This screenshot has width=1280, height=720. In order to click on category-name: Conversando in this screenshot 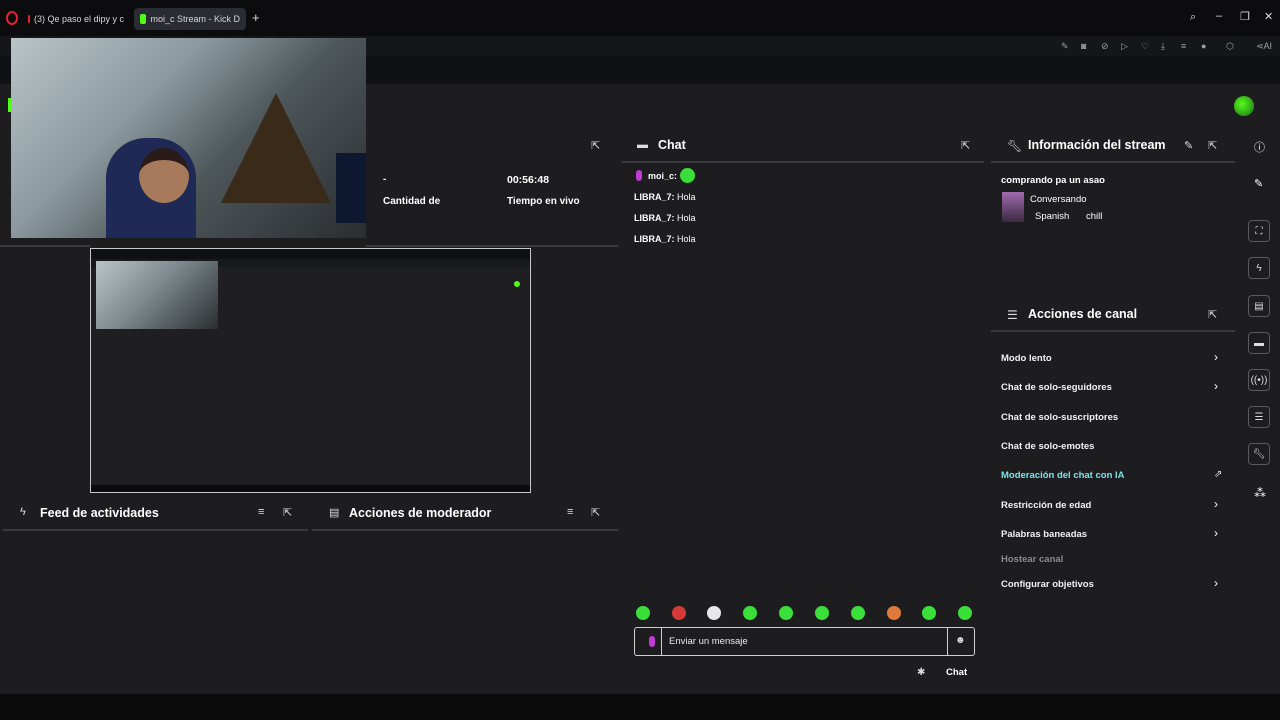, I will do `click(1058, 199)`.